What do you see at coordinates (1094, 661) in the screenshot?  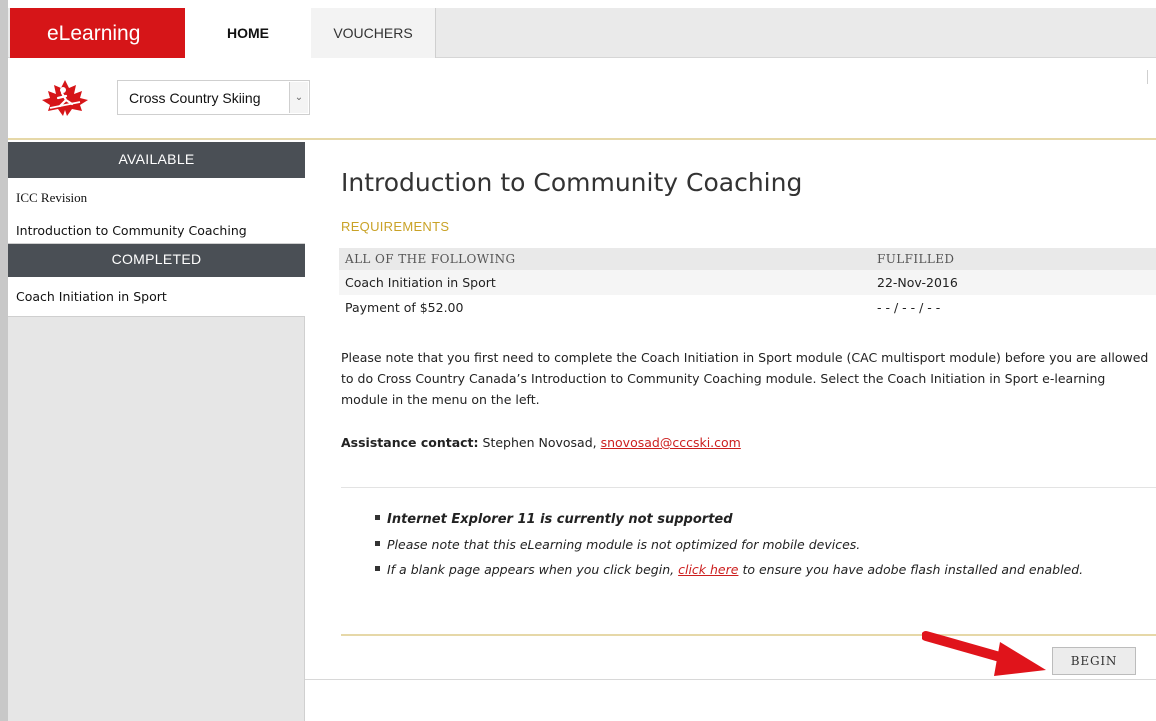 I see `begin-button: BEGIN` at bounding box center [1094, 661].